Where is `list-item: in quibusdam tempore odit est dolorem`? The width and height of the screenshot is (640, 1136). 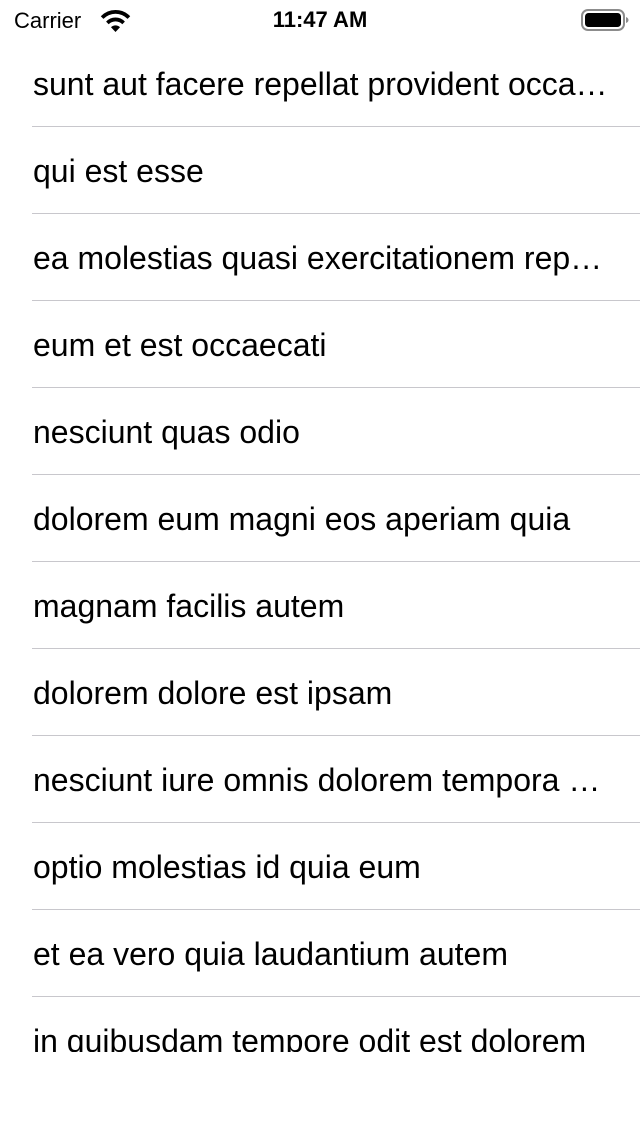
list-item: in quibusdam tempore odit est dolorem is located at coordinates (320, 1024).